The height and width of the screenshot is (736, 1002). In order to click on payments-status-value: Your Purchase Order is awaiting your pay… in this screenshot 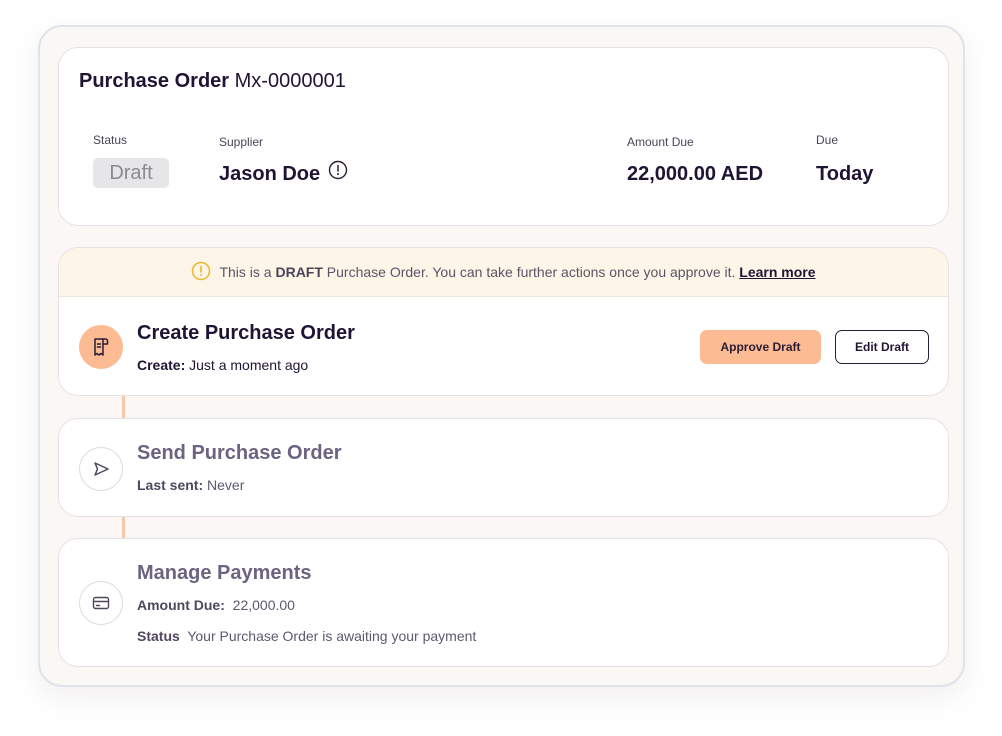, I will do `click(328, 636)`.